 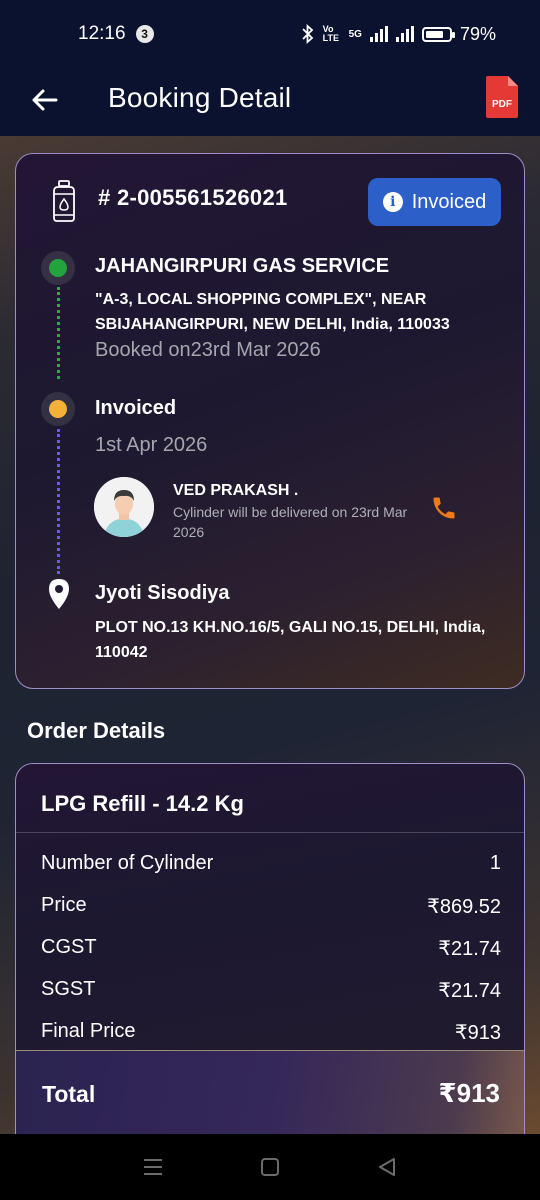 I want to click on invoice-dot-icon, so click(x=58, y=409).